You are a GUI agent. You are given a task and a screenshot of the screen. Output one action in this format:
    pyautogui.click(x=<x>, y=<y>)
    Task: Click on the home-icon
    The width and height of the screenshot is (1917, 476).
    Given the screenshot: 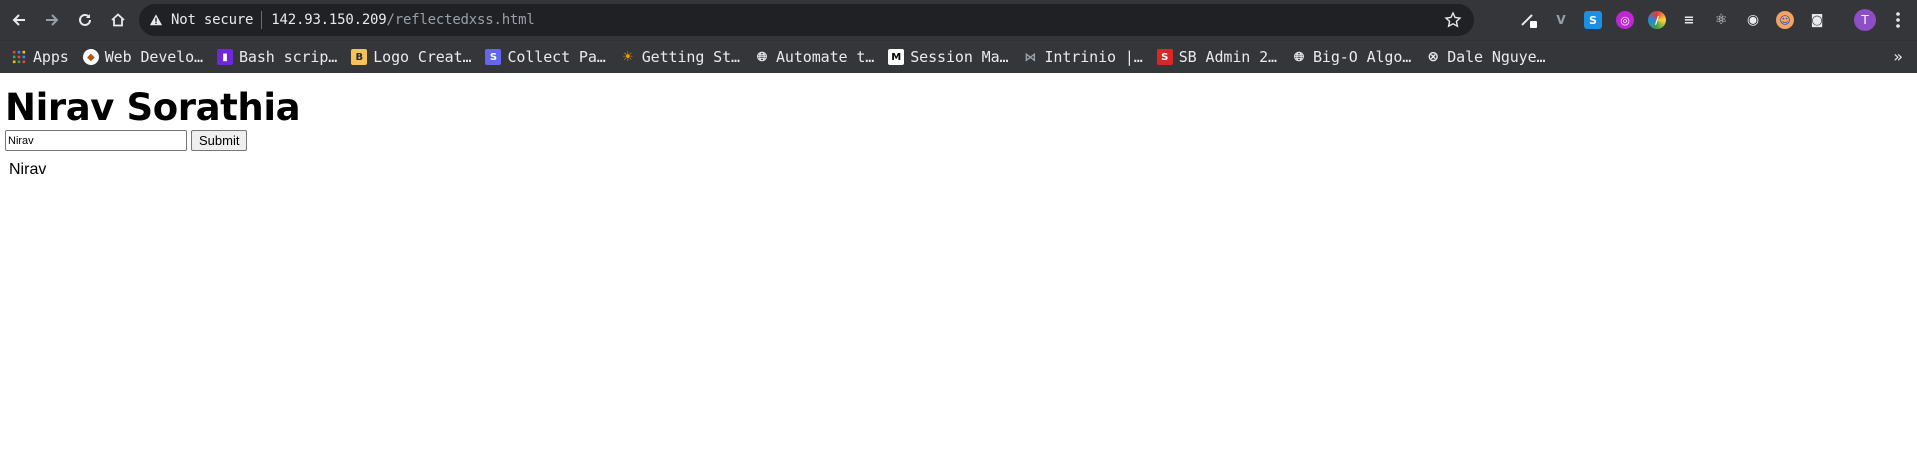 What is the action you would take?
    pyautogui.click(x=118, y=20)
    